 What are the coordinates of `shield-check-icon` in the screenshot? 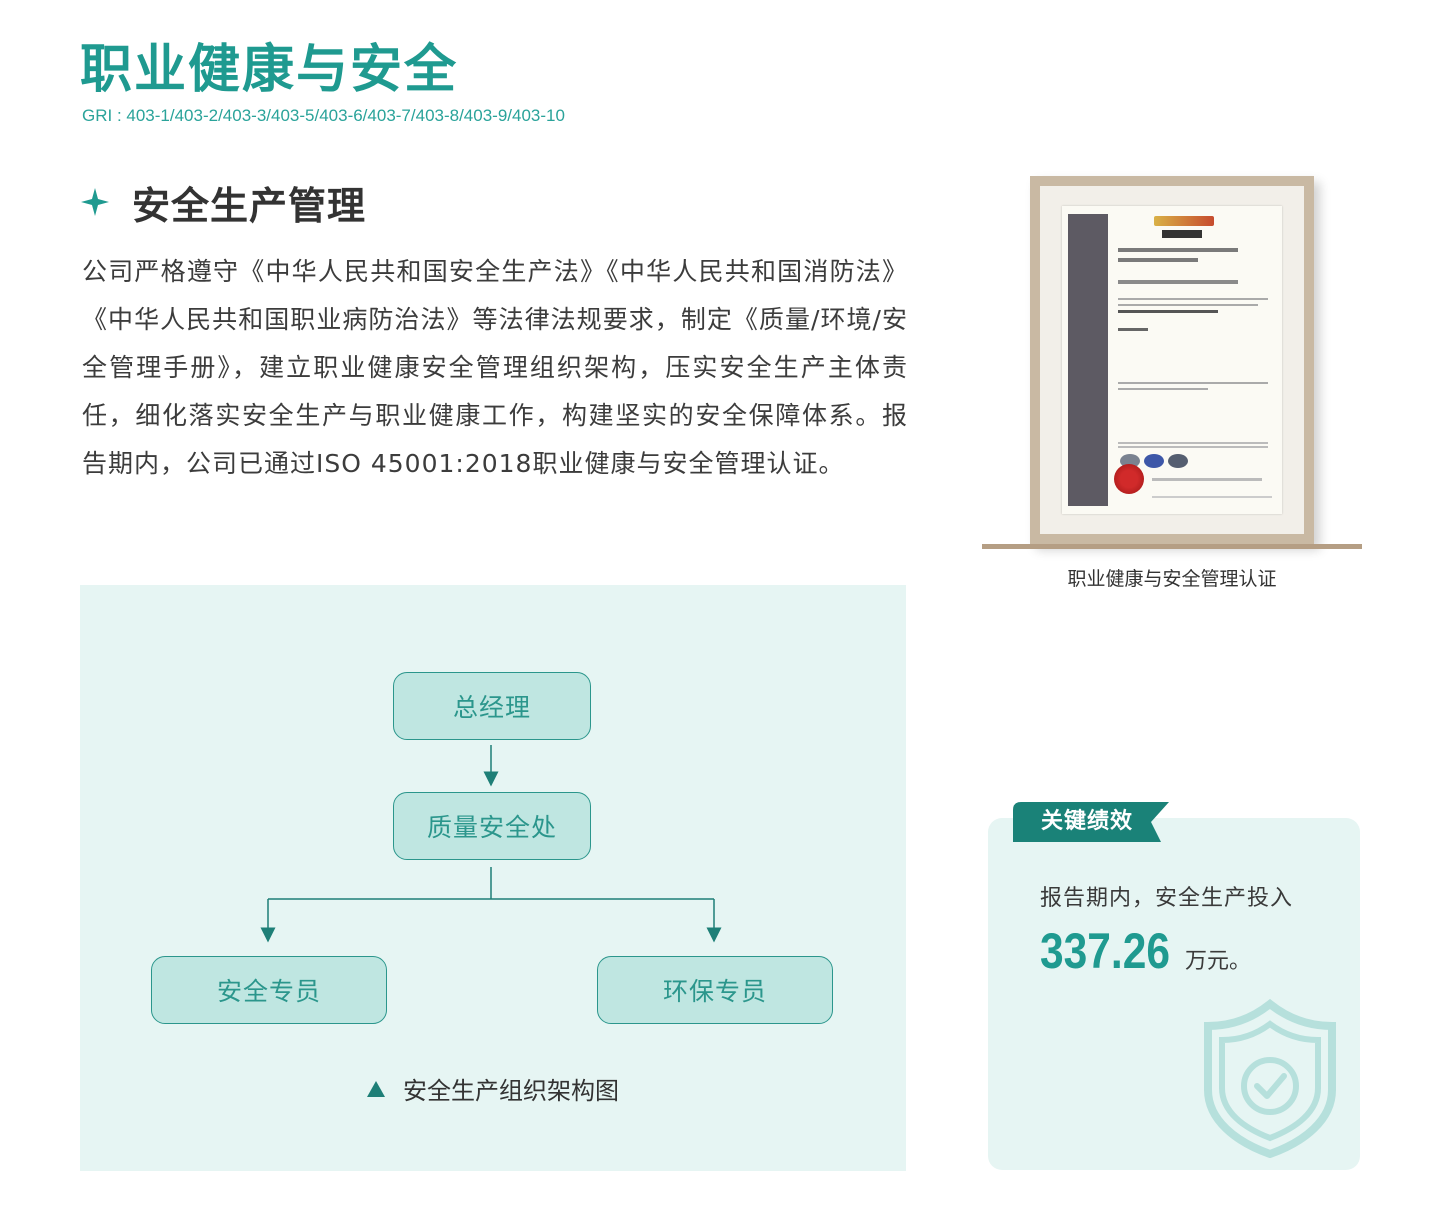 It's located at (1270, 1078).